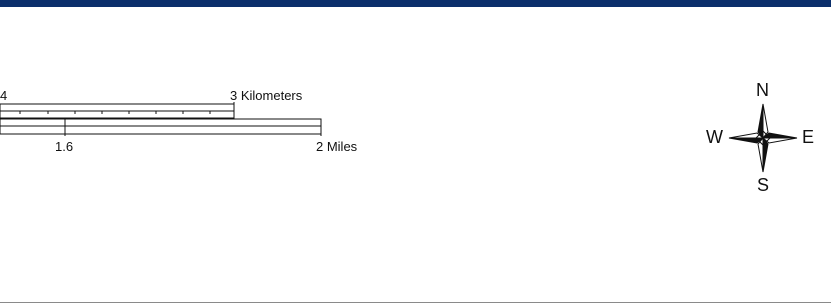 The height and width of the screenshot is (306, 831). What do you see at coordinates (415, 302) in the screenshot?
I see `bottom-divider` at bounding box center [415, 302].